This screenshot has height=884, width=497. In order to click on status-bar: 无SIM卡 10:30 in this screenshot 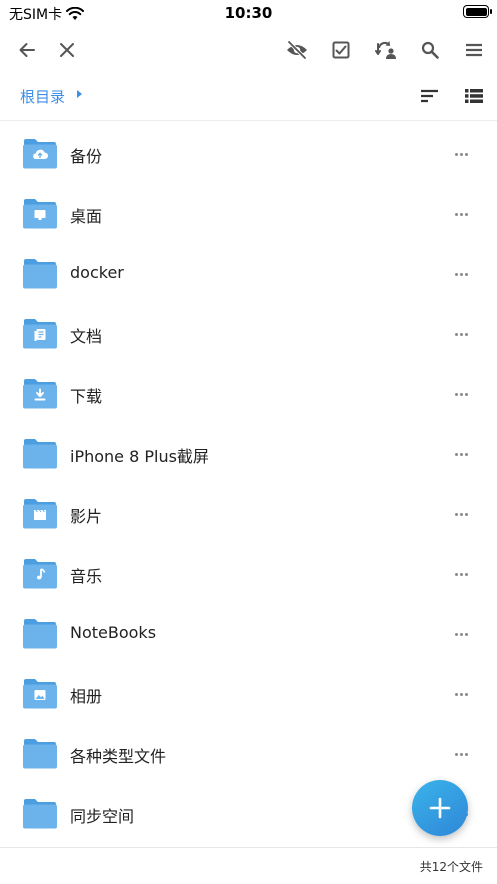, I will do `click(248, 13)`.